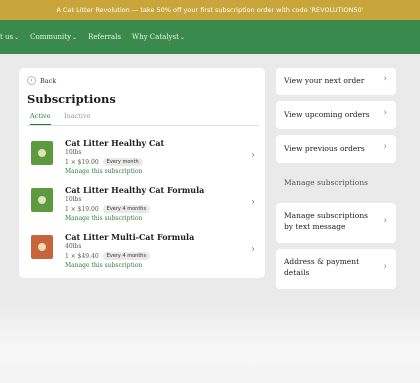 This screenshot has height=383, width=420. Describe the element at coordinates (7, 37) in the screenshot. I see `nav-label: t us` at that location.